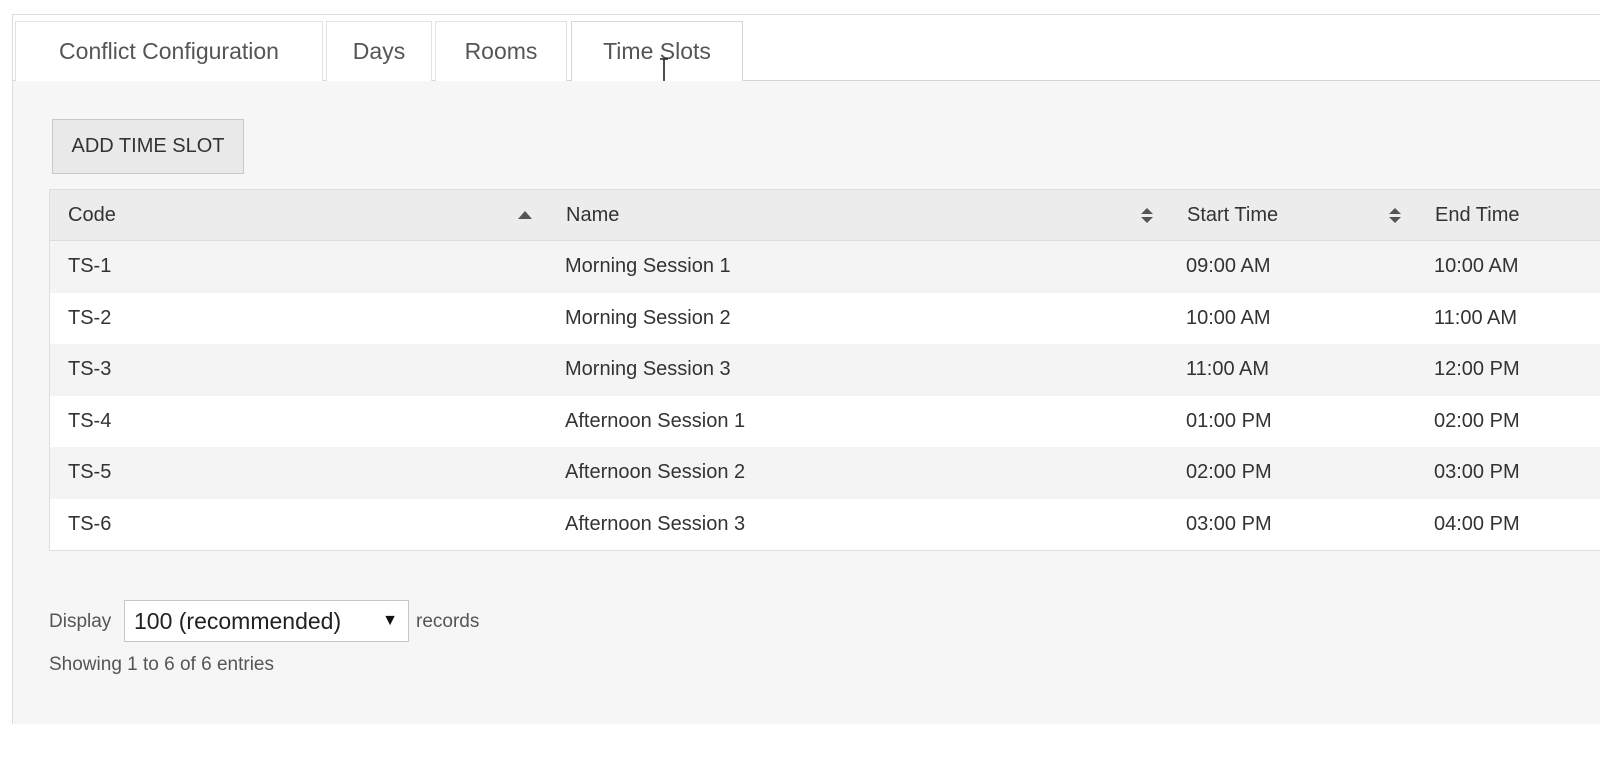  I want to click on page-size-select: 100 (recommended) ▼, so click(266, 621).